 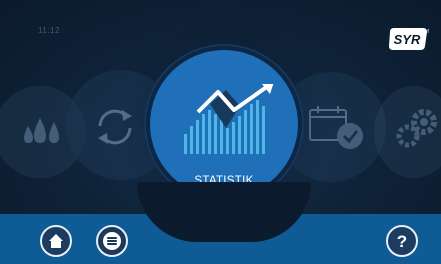 What do you see at coordinates (115, 127) in the screenshot?
I see `refresh-icon` at bounding box center [115, 127].